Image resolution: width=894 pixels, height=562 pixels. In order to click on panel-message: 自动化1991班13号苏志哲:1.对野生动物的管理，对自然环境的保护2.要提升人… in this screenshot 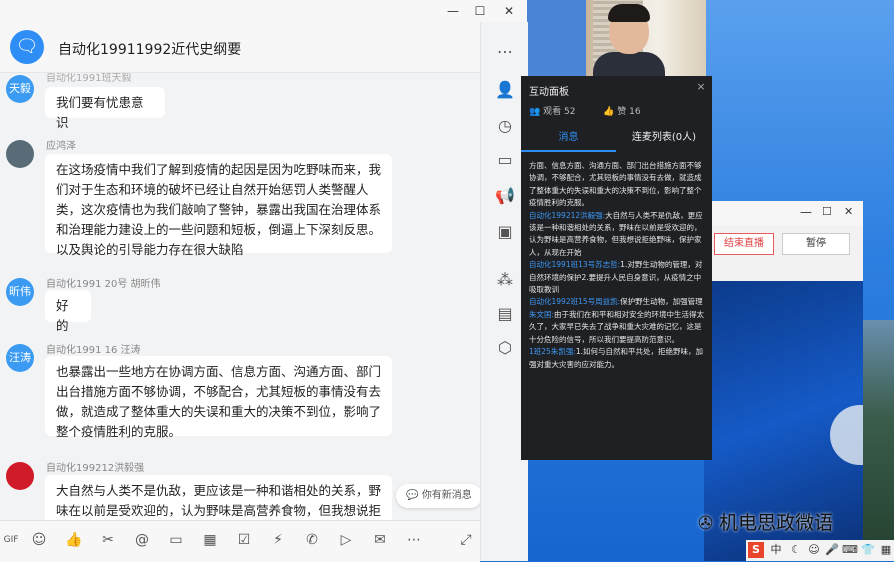, I will do `click(618, 277)`.